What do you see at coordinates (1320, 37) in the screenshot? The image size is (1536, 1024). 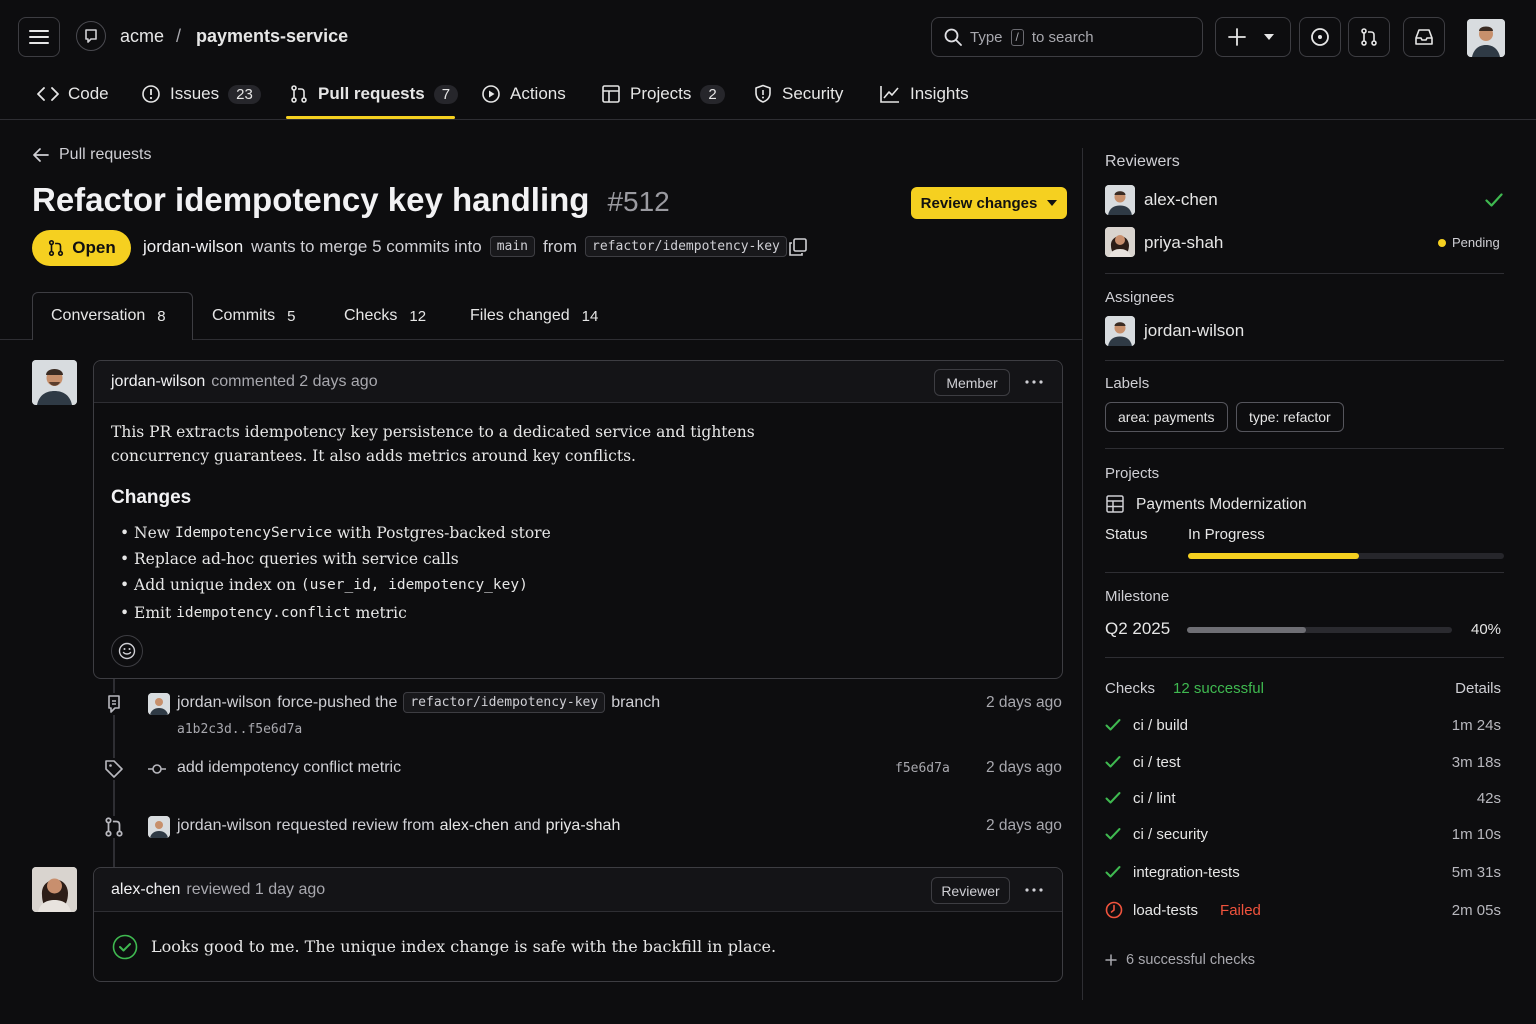 I see `issues-button` at bounding box center [1320, 37].